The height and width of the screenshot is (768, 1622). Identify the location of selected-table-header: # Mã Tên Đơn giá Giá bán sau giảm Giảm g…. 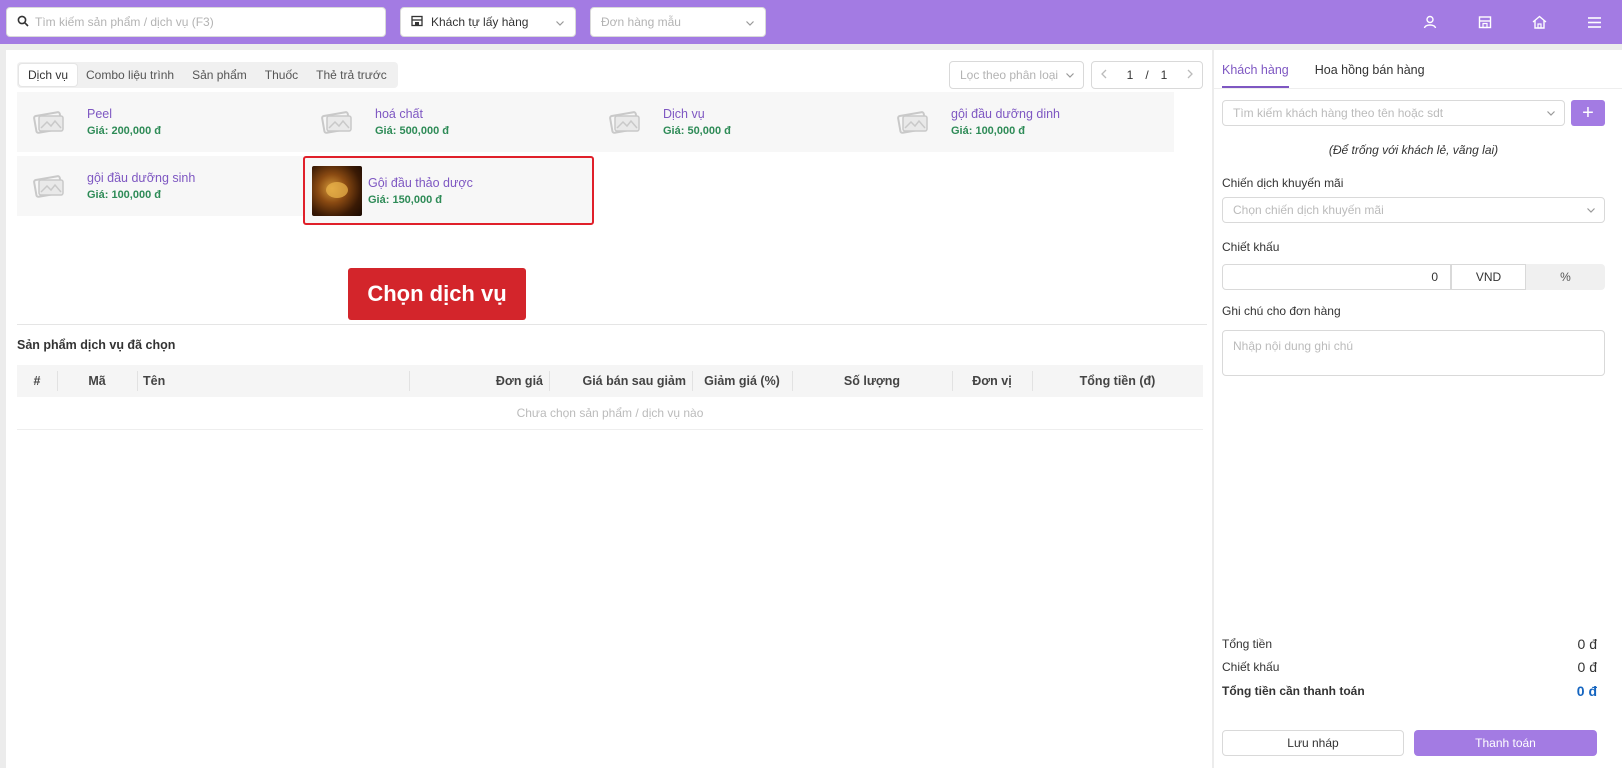
(610, 381).